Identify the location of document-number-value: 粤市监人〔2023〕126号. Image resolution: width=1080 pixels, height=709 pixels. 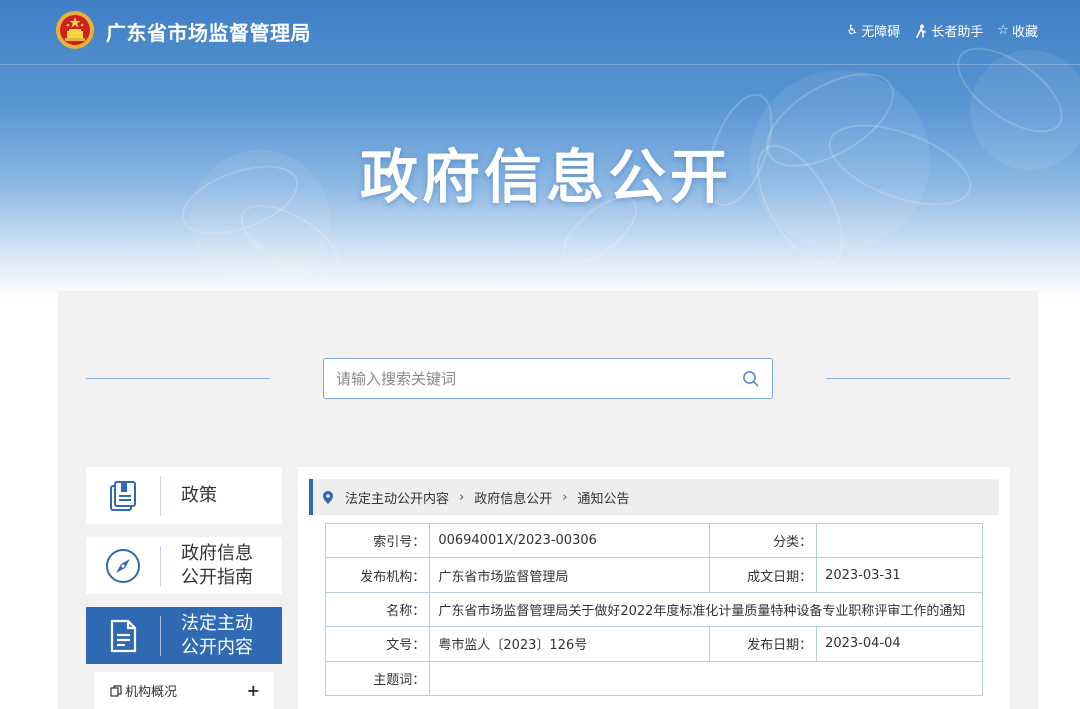
(570, 644).